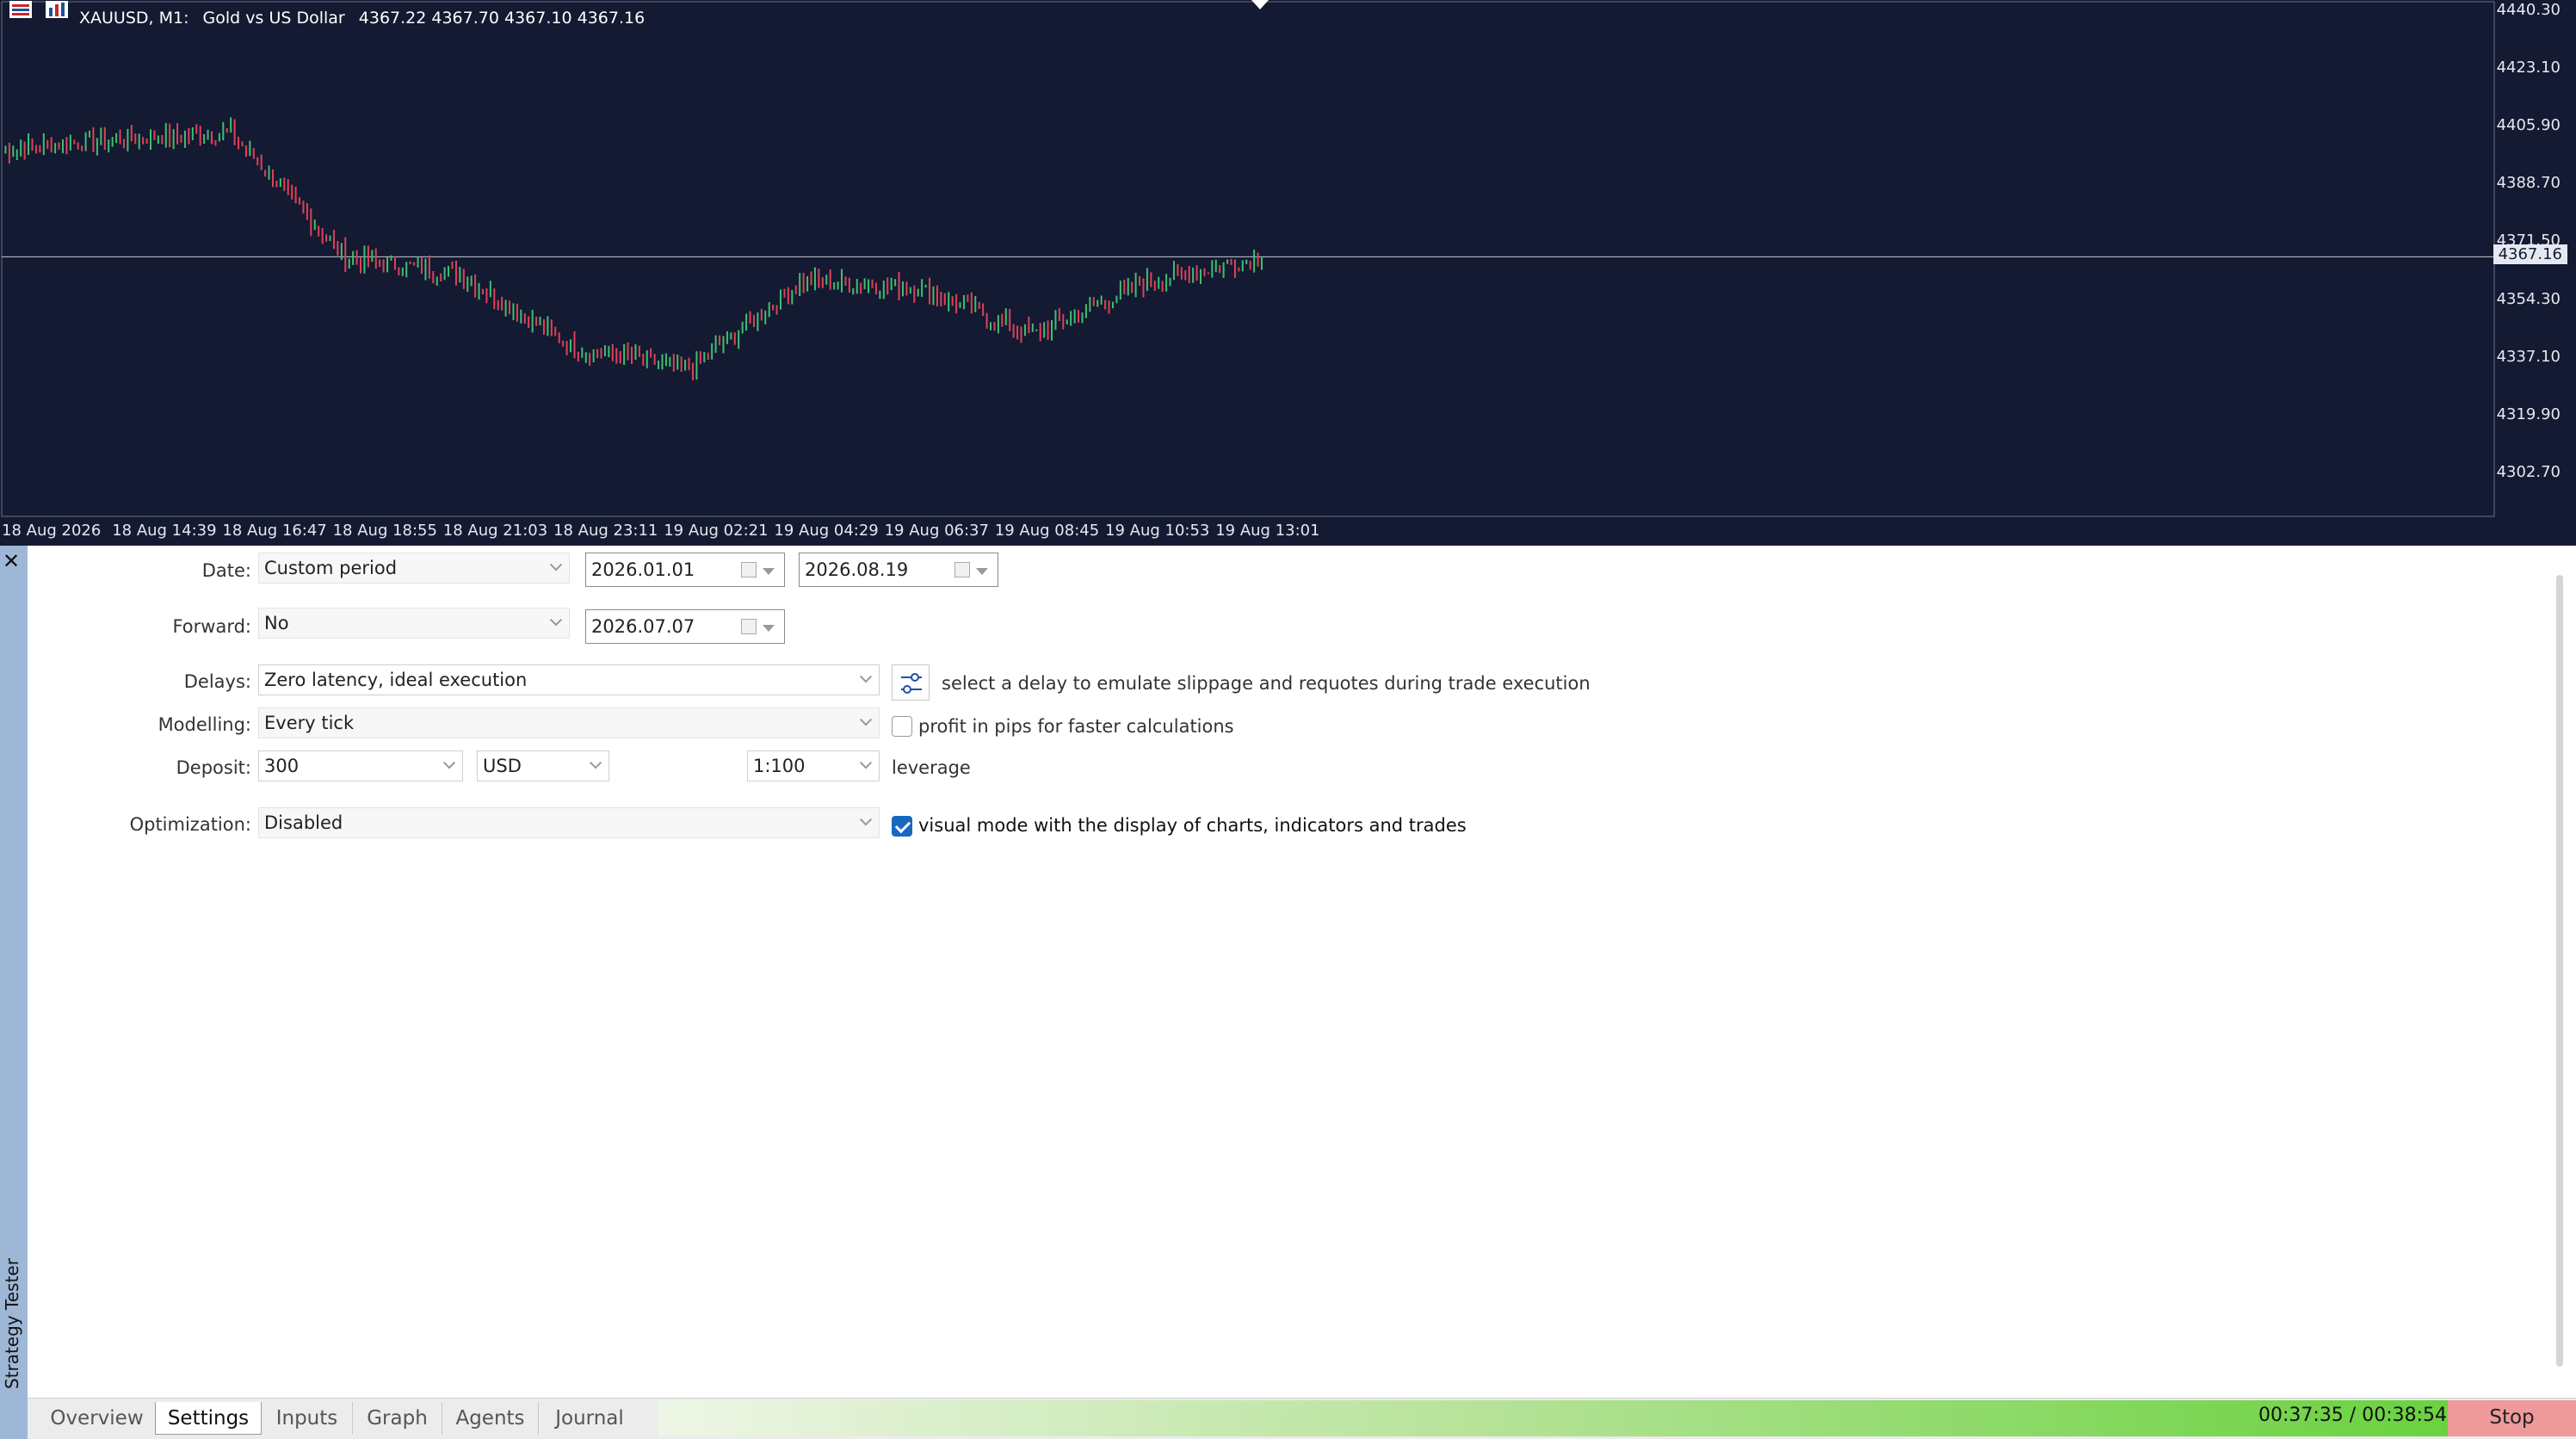 The image size is (2576, 1439). Describe the element at coordinates (490, 1418) in the screenshot. I see `tab-agents: Agents` at that location.